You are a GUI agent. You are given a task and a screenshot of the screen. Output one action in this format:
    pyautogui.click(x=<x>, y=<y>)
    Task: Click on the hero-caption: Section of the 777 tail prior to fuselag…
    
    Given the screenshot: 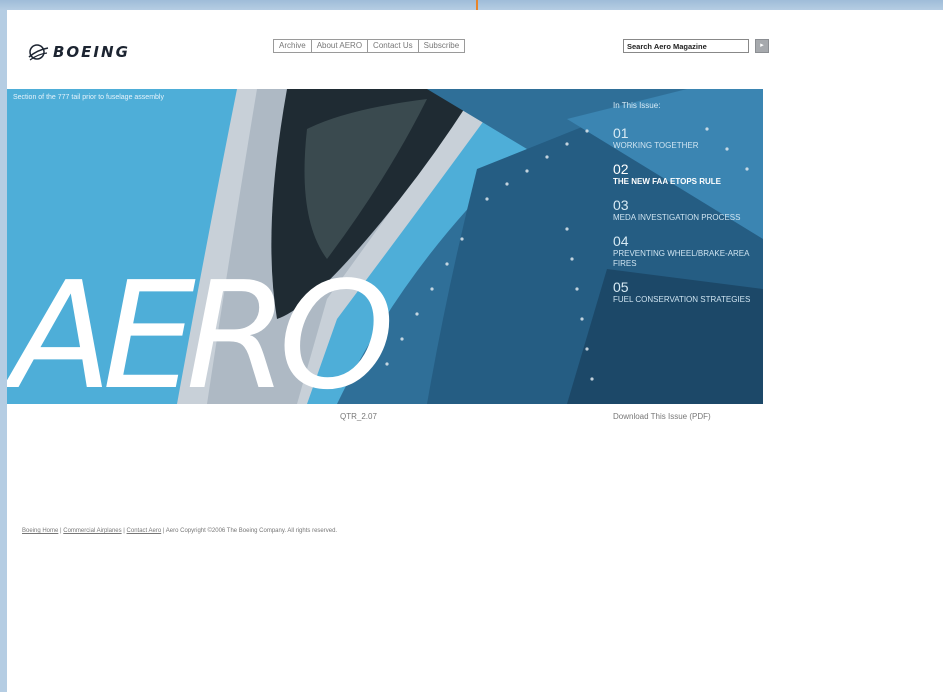 What is the action you would take?
    pyautogui.click(x=88, y=97)
    